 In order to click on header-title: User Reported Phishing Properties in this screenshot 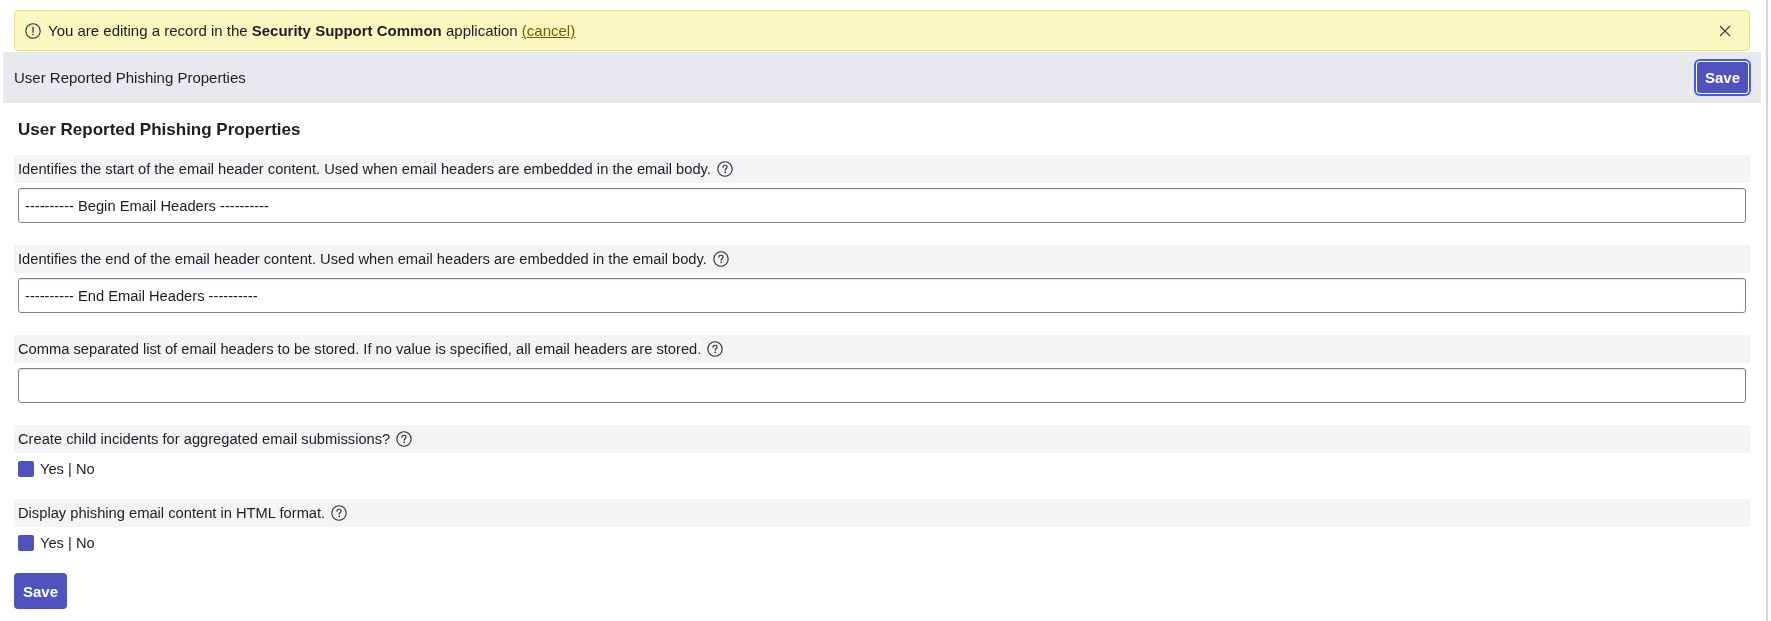, I will do `click(130, 77)`.